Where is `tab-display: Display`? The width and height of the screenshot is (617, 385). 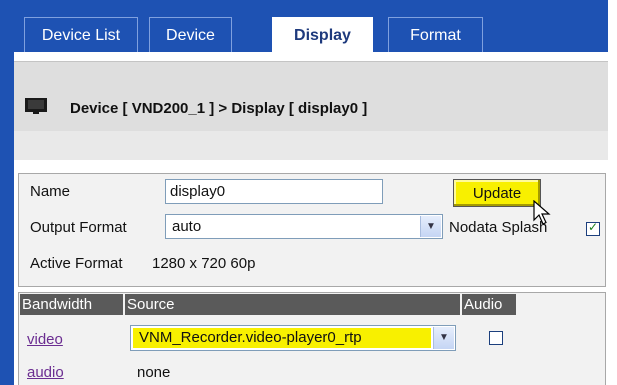
tab-display: Display is located at coordinates (322, 34).